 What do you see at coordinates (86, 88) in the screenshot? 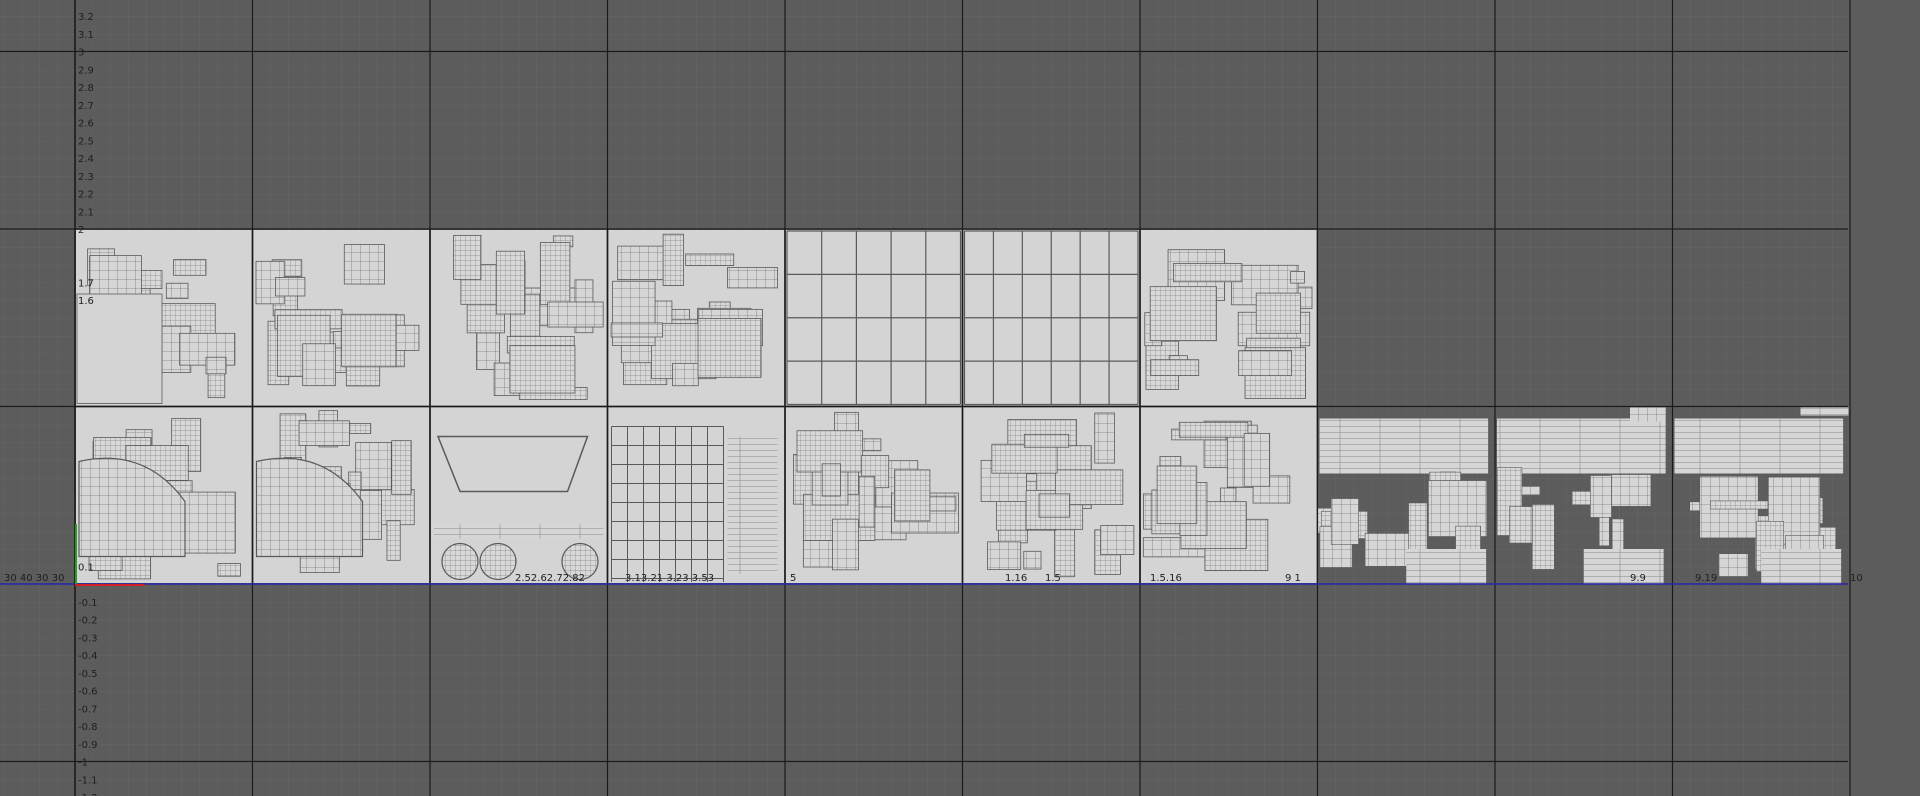
I see `v-axis-label: 2.8` at bounding box center [86, 88].